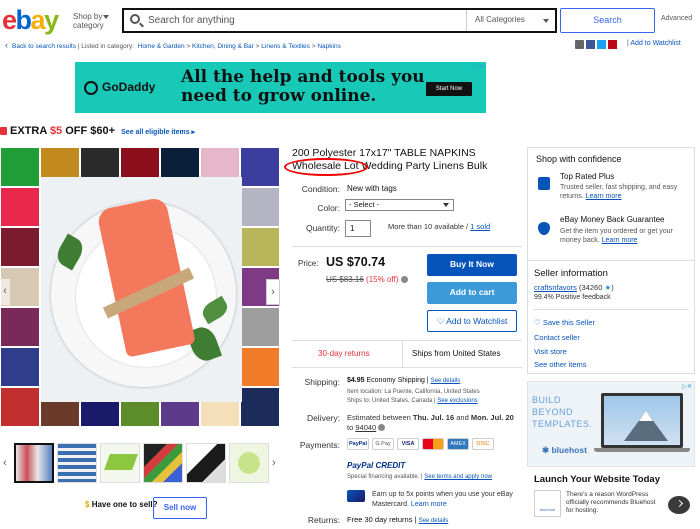 Image resolution: width=700 pixels, height=529 pixels. What do you see at coordinates (429, 504) in the screenshot?
I see `learn-more-link: Learn more` at bounding box center [429, 504].